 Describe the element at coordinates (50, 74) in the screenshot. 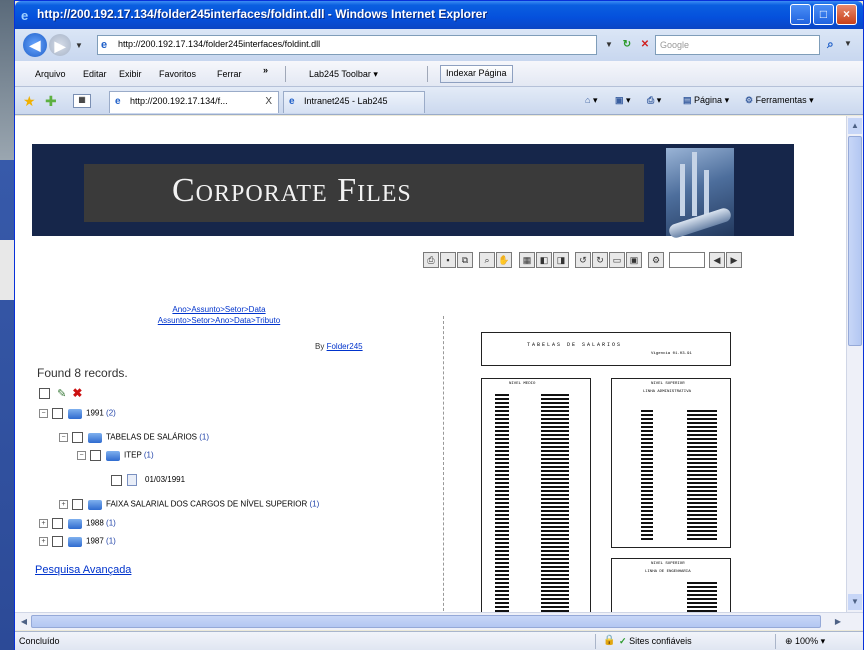

I see `menu-arquivo: Arquivo` at that location.